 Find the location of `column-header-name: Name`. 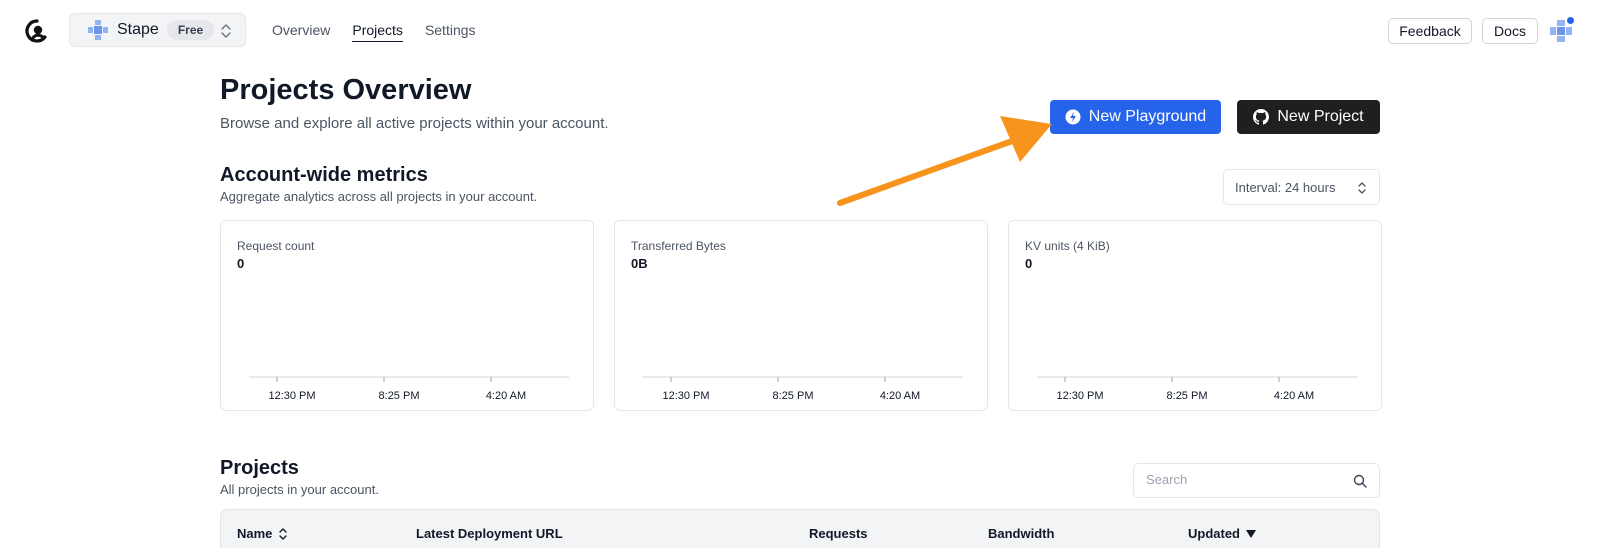

column-header-name: Name is located at coordinates (262, 533).